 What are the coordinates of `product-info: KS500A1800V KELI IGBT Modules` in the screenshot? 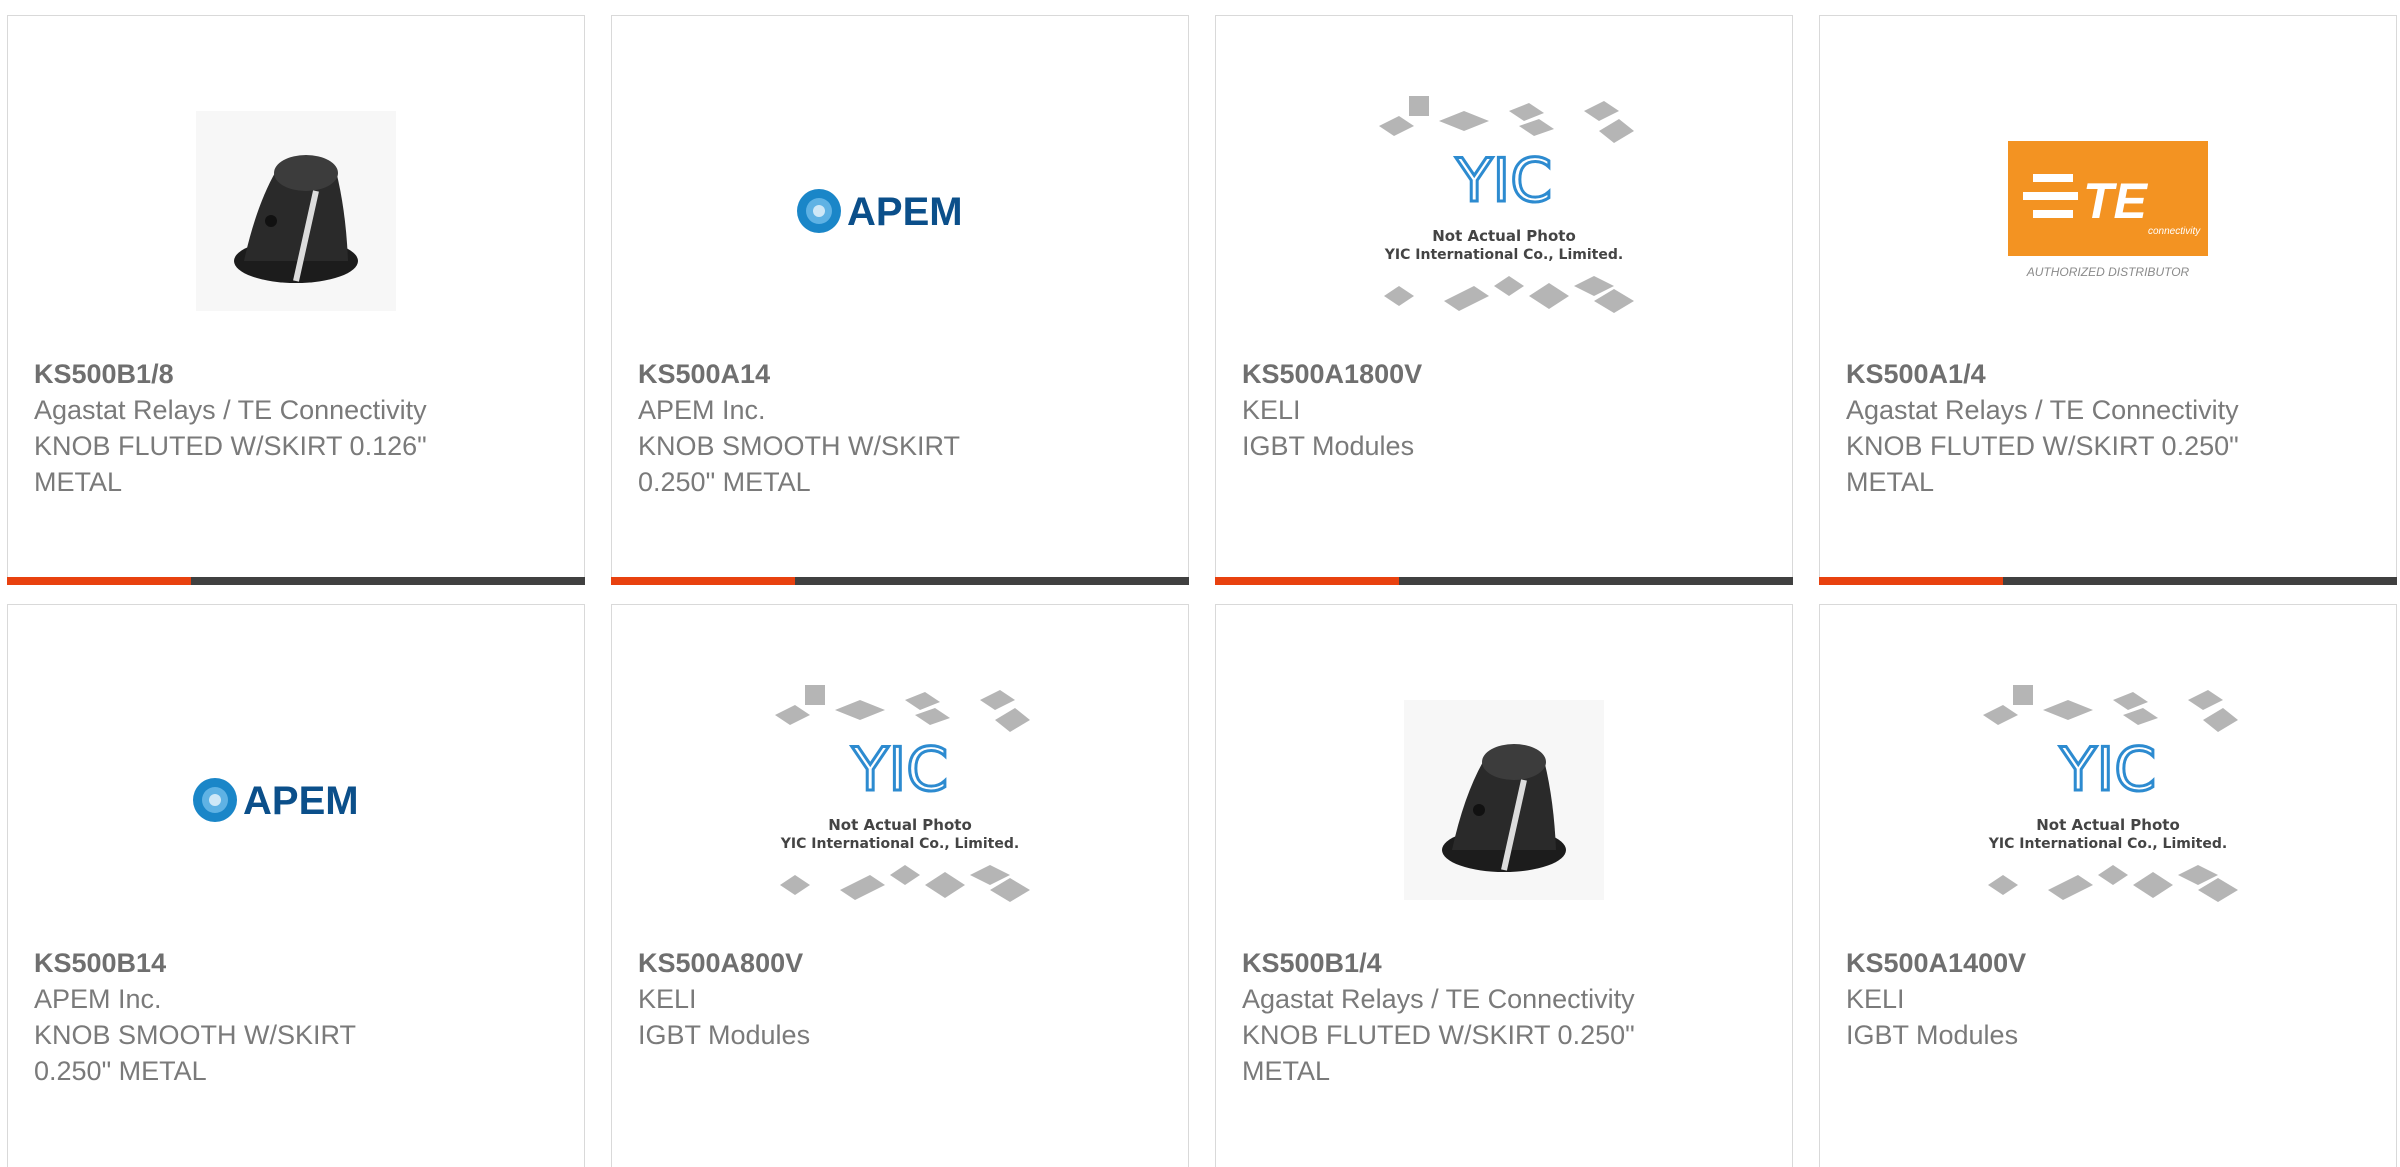 It's located at (1507, 410).